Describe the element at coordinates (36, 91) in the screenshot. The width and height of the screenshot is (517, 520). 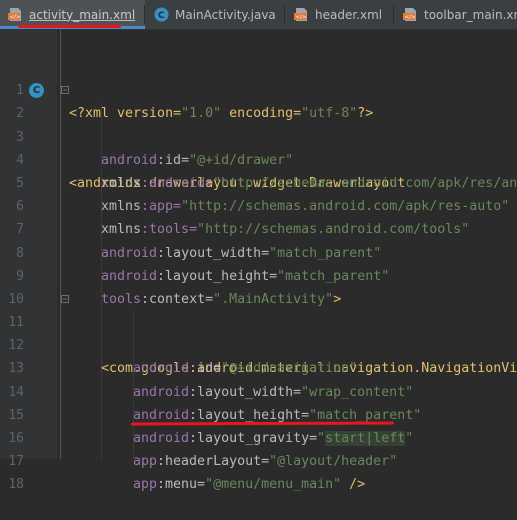
I see `class-marker-icon: C` at that location.